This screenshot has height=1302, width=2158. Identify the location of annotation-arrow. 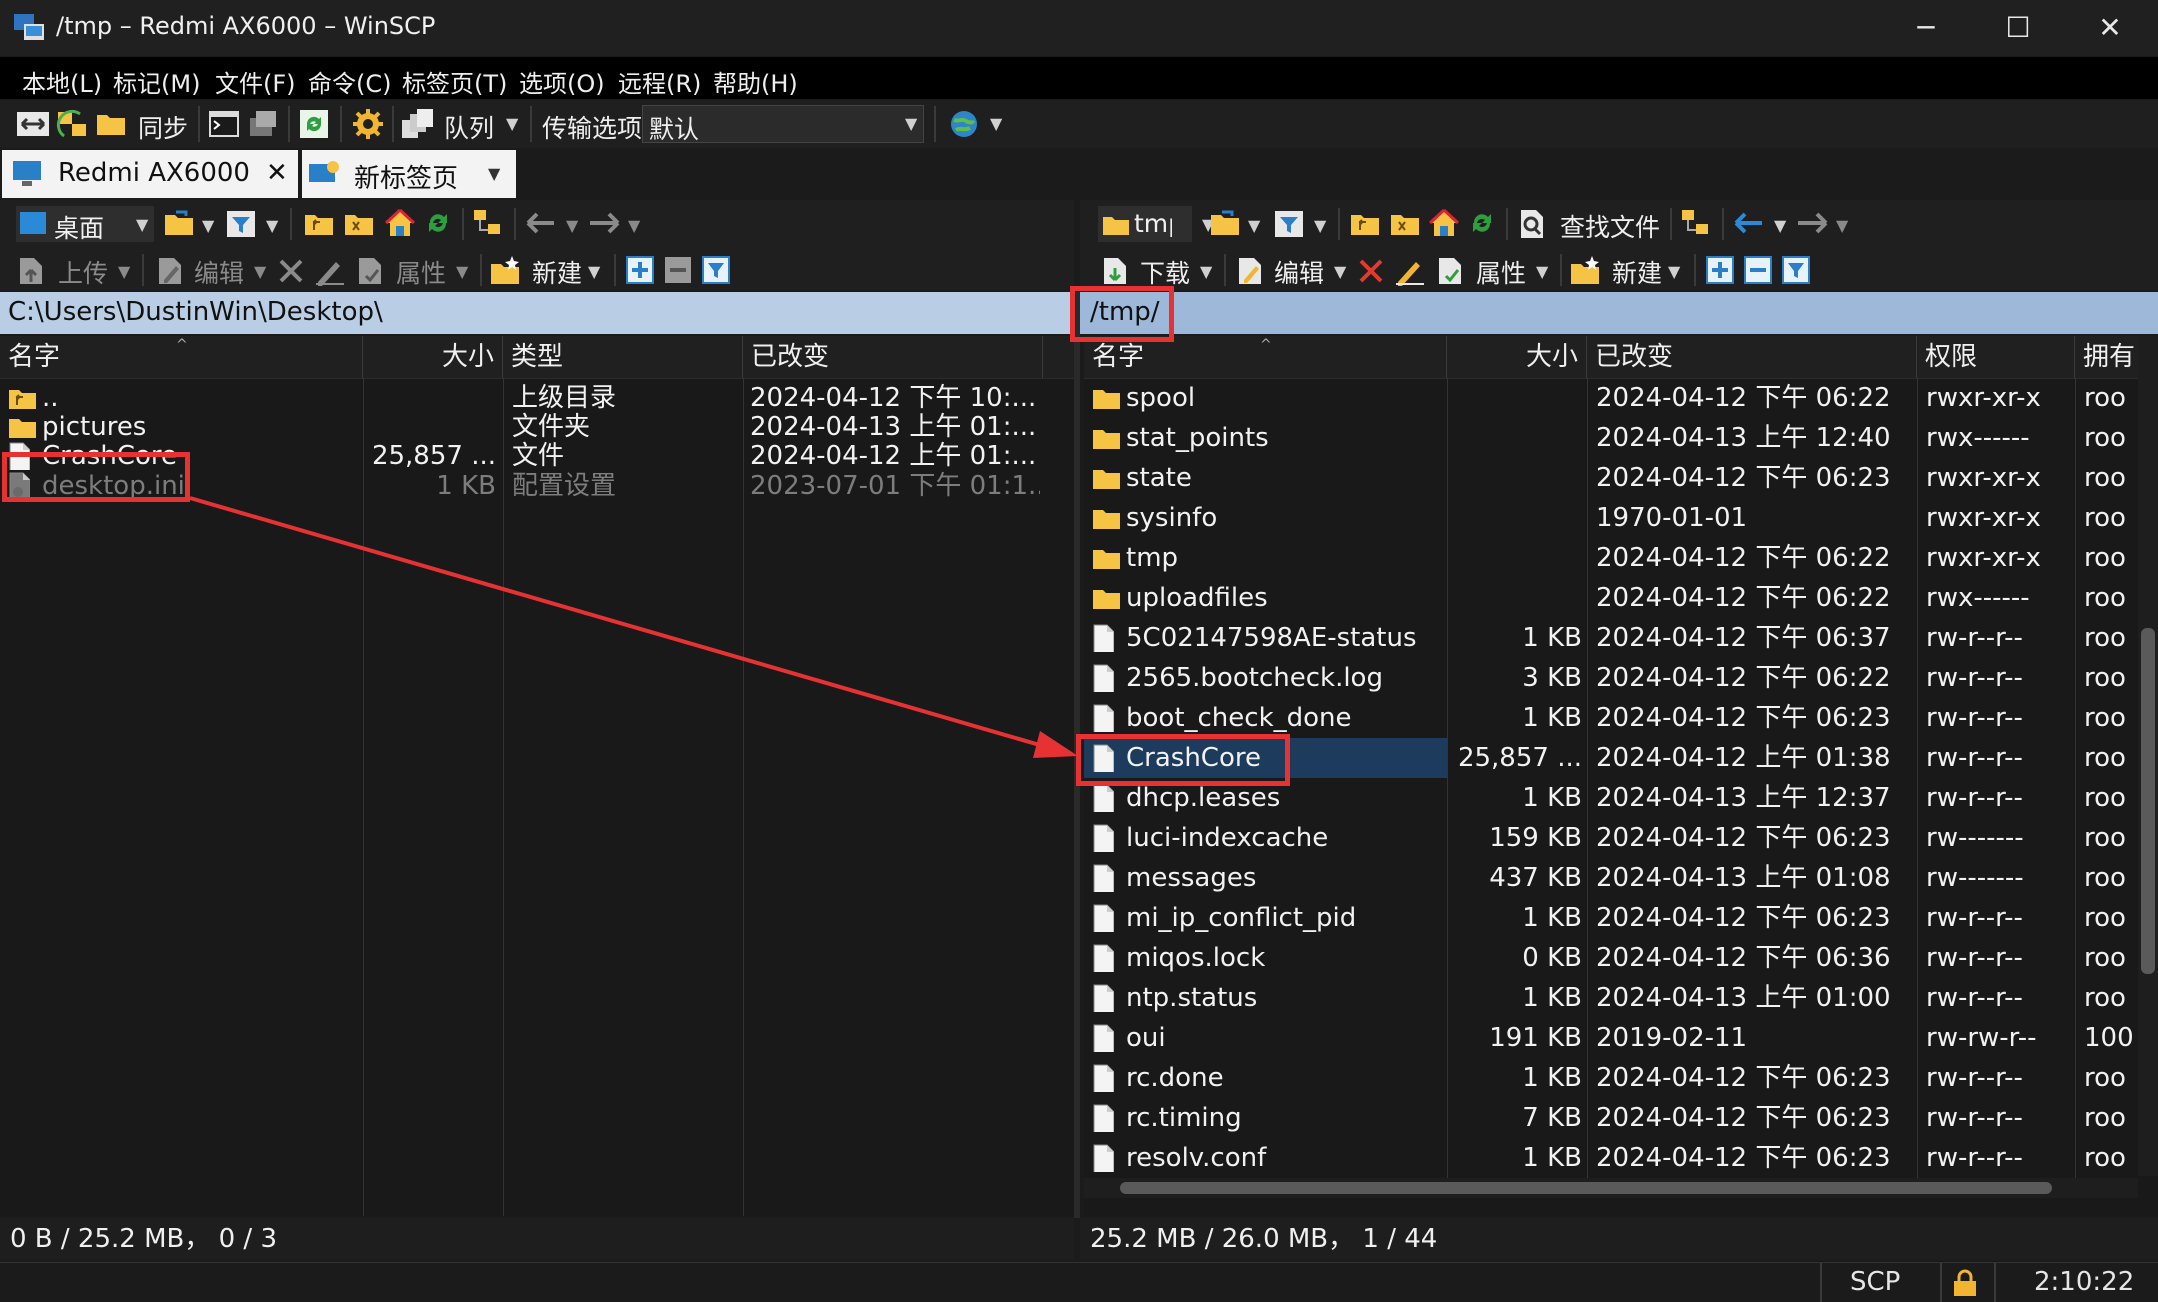
(633, 627).